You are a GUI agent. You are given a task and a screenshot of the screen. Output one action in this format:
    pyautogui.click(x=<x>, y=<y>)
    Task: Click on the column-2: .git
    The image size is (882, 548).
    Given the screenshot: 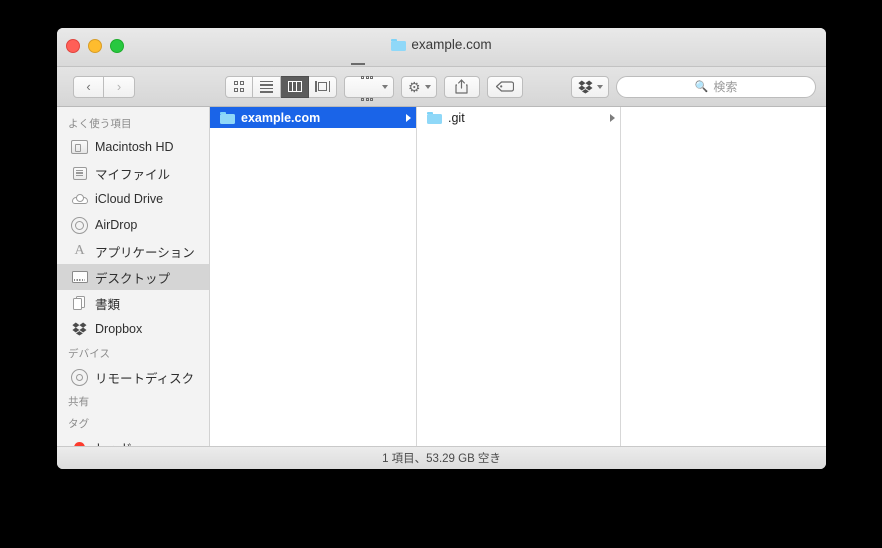 What is the action you would take?
    pyautogui.click(x=519, y=276)
    